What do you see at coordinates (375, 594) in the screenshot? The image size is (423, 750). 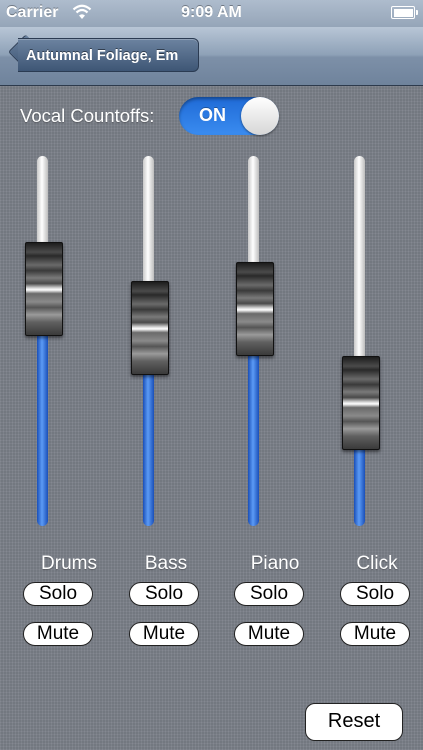 I see `solo-button-click: Solo` at bounding box center [375, 594].